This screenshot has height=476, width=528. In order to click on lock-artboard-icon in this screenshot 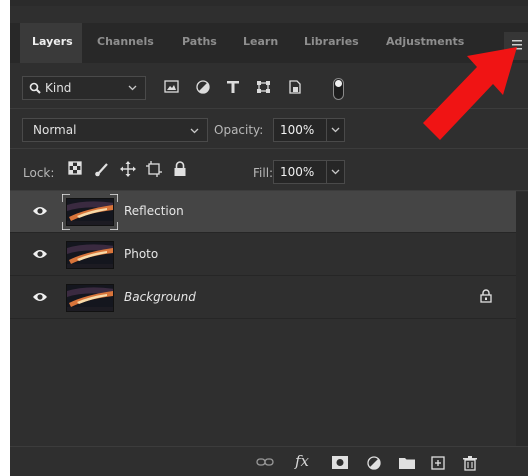, I will do `click(154, 169)`.